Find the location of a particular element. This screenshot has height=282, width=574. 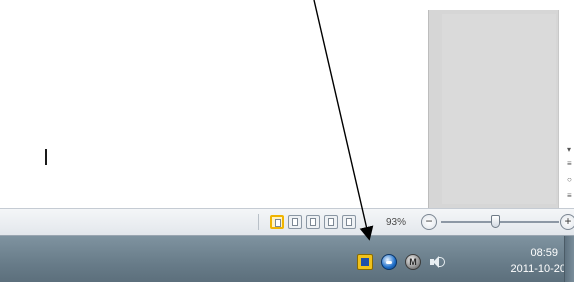

side-pane-inner is located at coordinates (499, 109).